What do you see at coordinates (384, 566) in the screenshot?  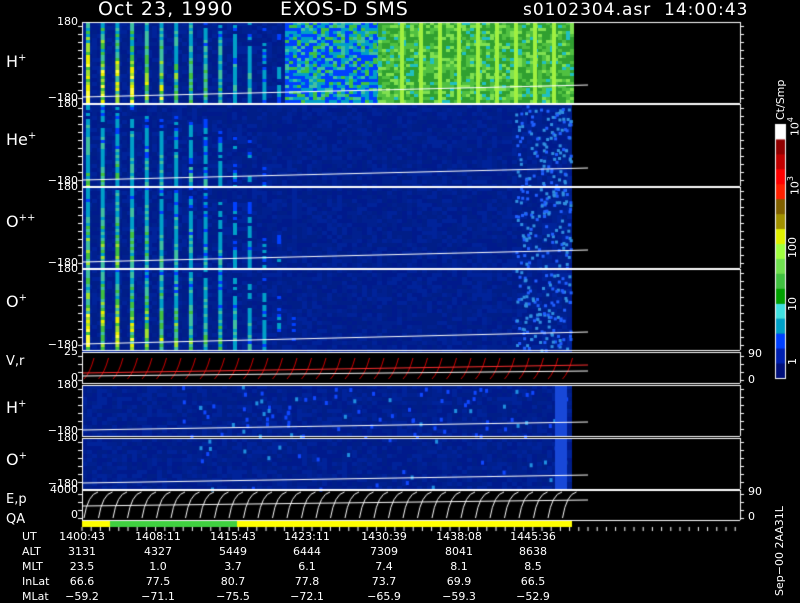 I see `orbit-cell: 7.4` at bounding box center [384, 566].